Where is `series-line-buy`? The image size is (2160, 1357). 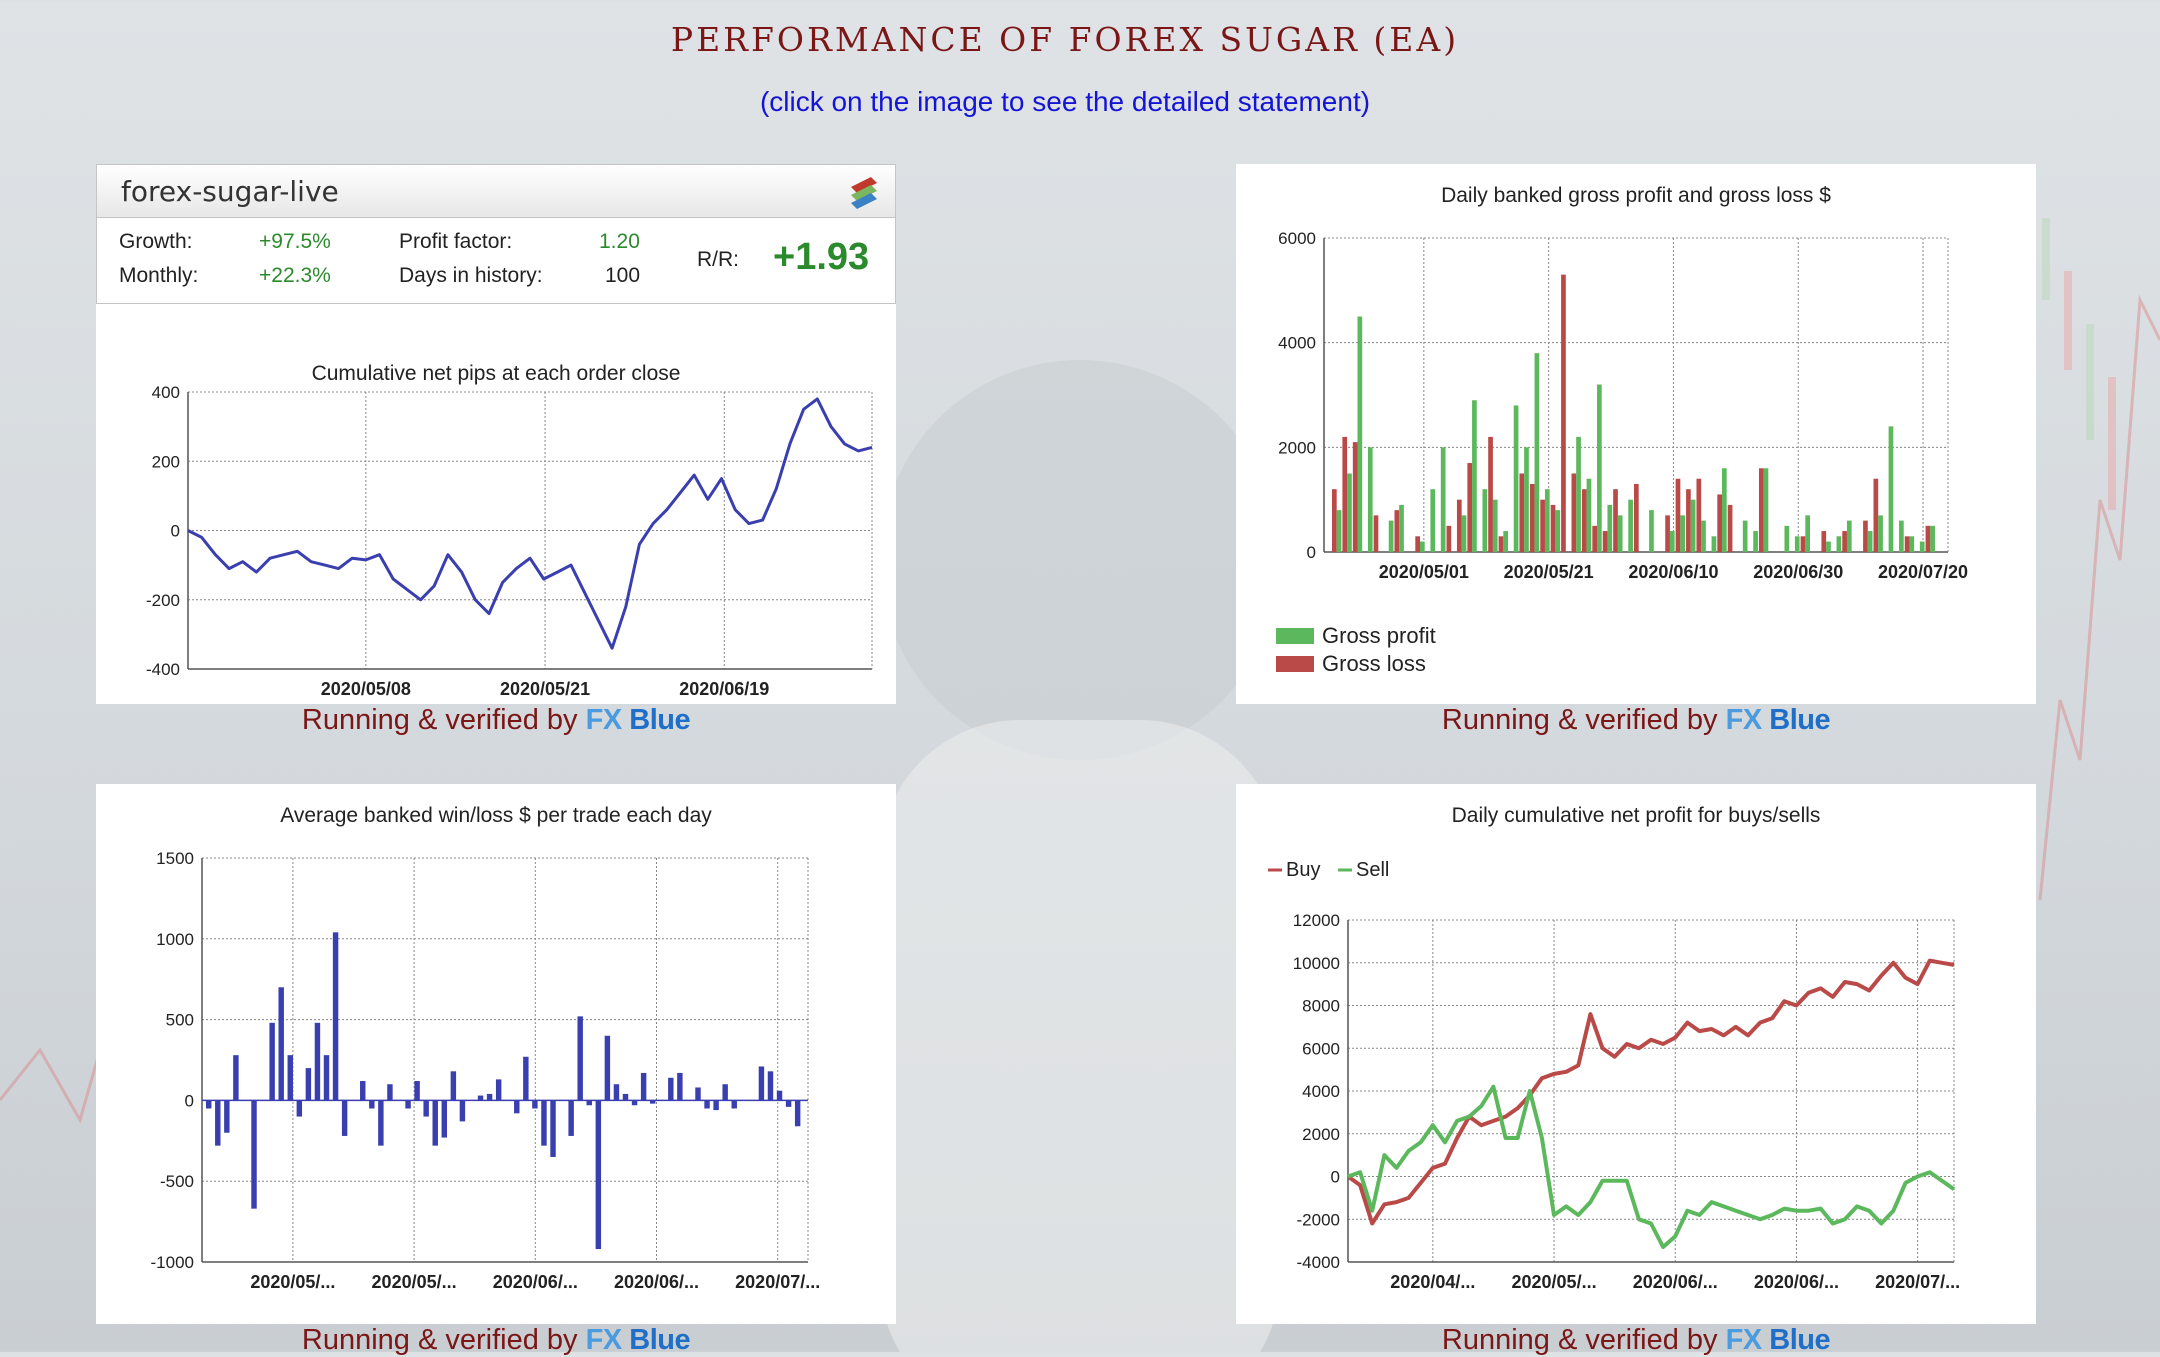
series-line-buy is located at coordinates (1650, 1092).